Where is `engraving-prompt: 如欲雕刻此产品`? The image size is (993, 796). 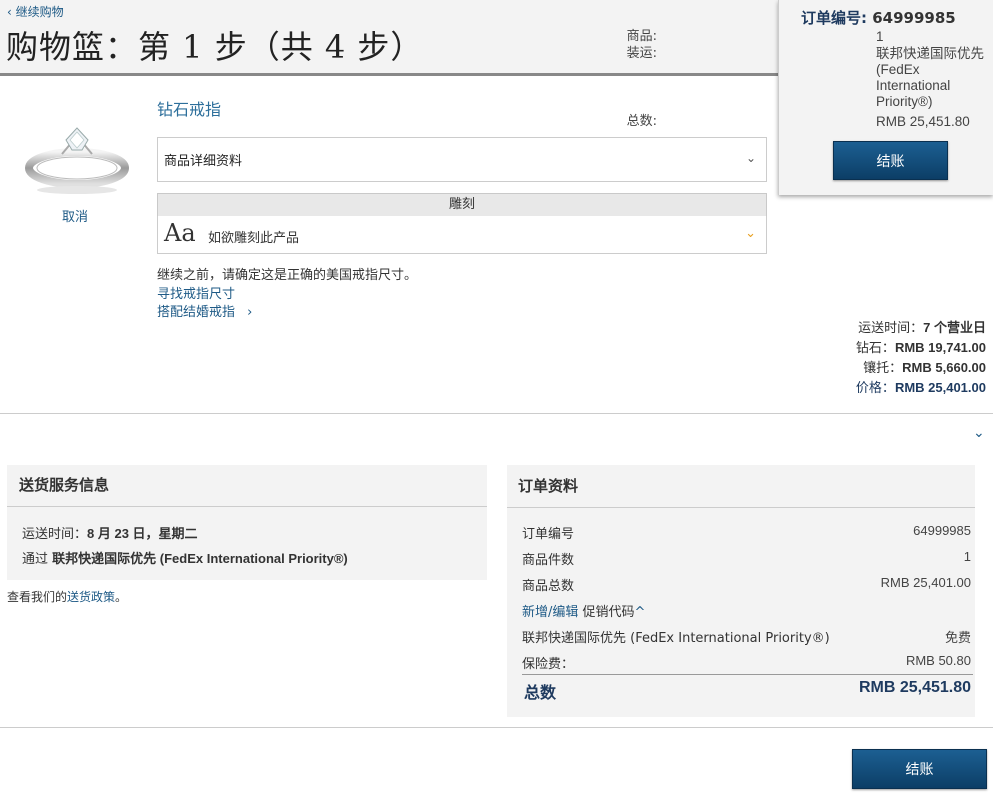 engraving-prompt: 如欲雕刻此产品 is located at coordinates (254, 238).